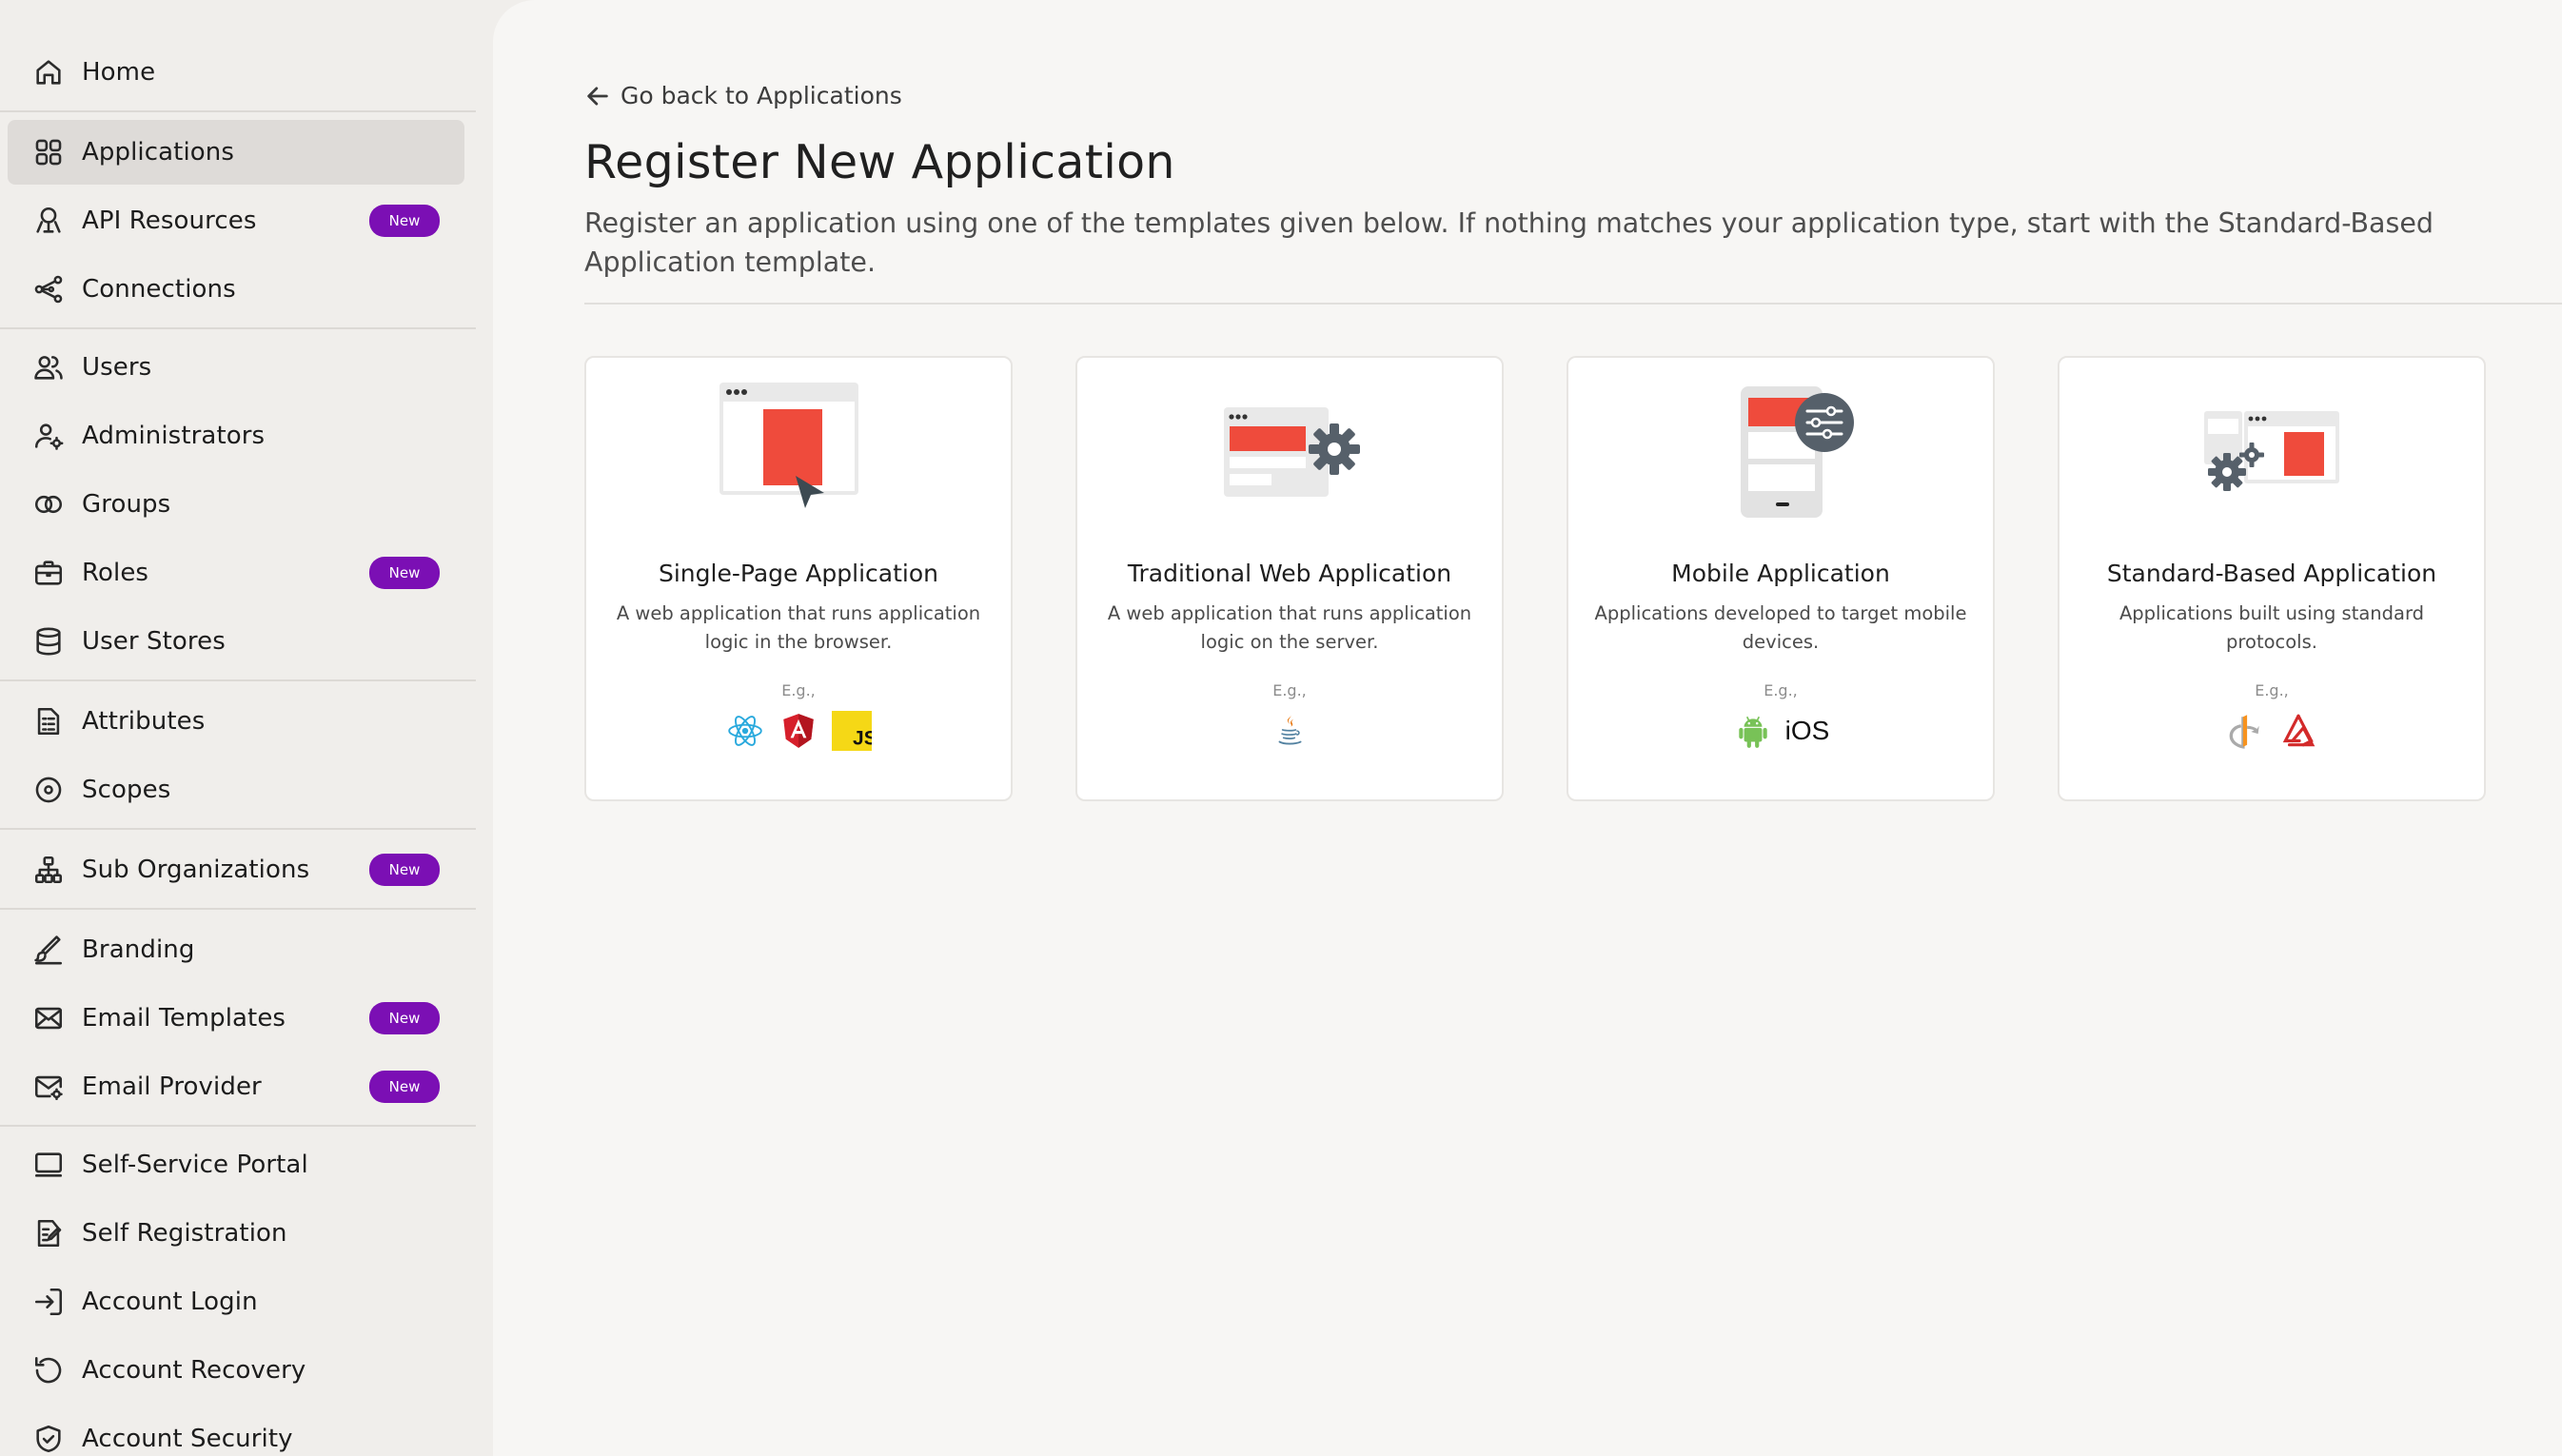 This screenshot has height=1456, width=2562. Describe the element at coordinates (2271, 573) in the screenshot. I see `card-title: Standard-Based Application` at that location.